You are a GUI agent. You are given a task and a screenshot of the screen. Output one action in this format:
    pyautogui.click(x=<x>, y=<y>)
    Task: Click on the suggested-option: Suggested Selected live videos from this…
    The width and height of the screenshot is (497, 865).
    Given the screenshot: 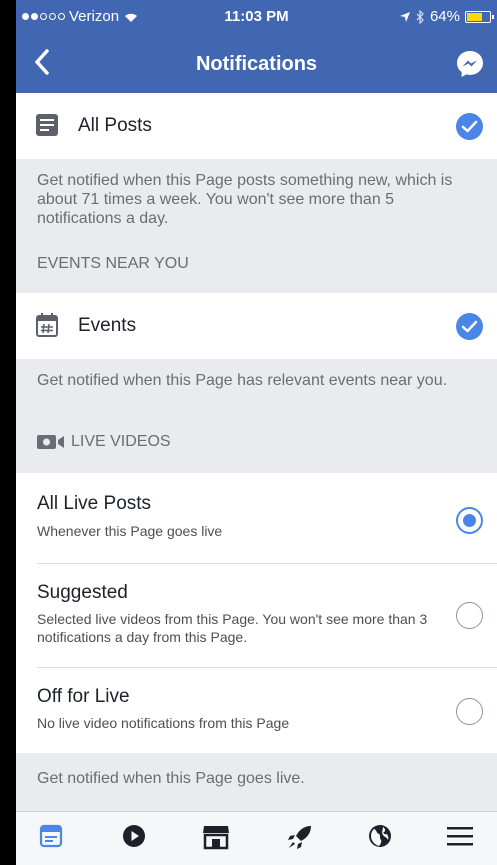 What is the action you would take?
    pyautogui.click(x=256, y=616)
    